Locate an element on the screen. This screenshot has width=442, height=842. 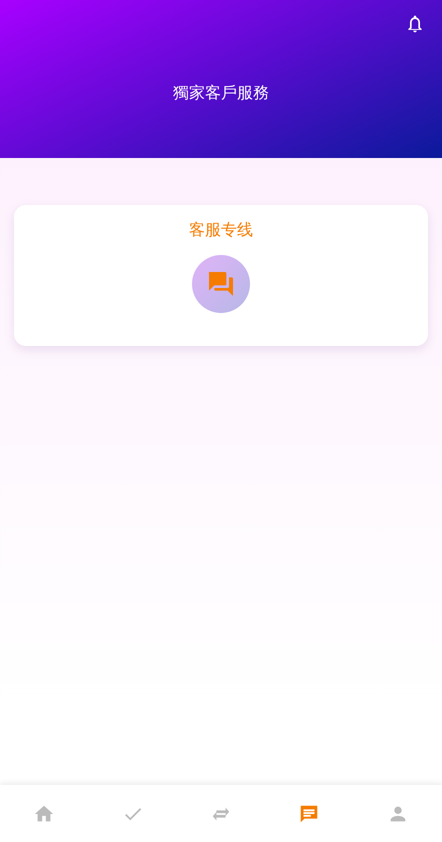
card-title: 客服专线 is located at coordinates (221, 230).